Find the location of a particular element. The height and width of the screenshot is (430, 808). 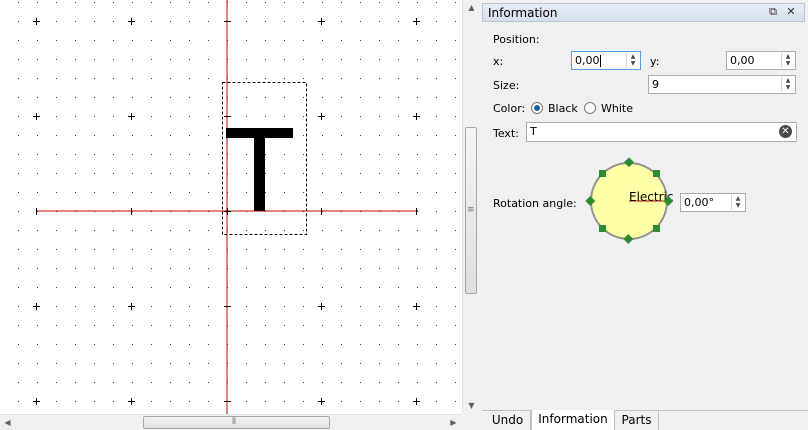

clear-icon: ✕ is located at coordinates (785, 131).